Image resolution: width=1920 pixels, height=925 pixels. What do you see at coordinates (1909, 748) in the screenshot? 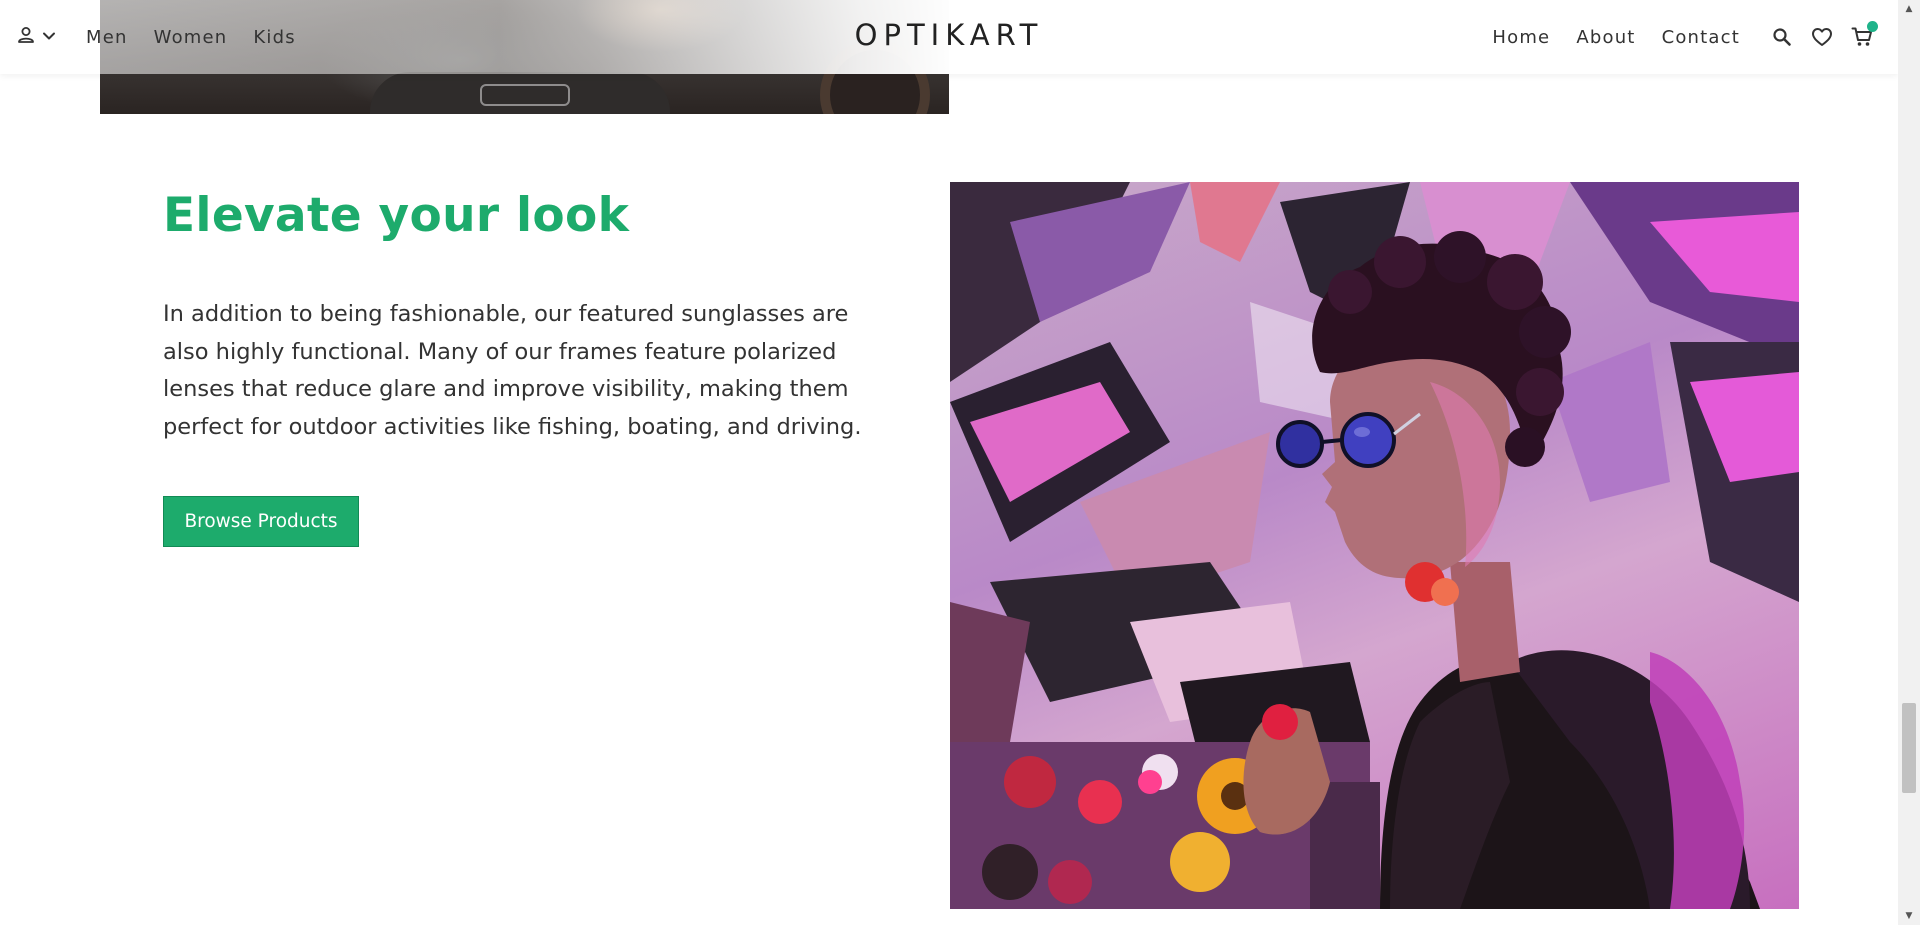
I see `scrollbar-thumb` at bounding box center [1909, 748].